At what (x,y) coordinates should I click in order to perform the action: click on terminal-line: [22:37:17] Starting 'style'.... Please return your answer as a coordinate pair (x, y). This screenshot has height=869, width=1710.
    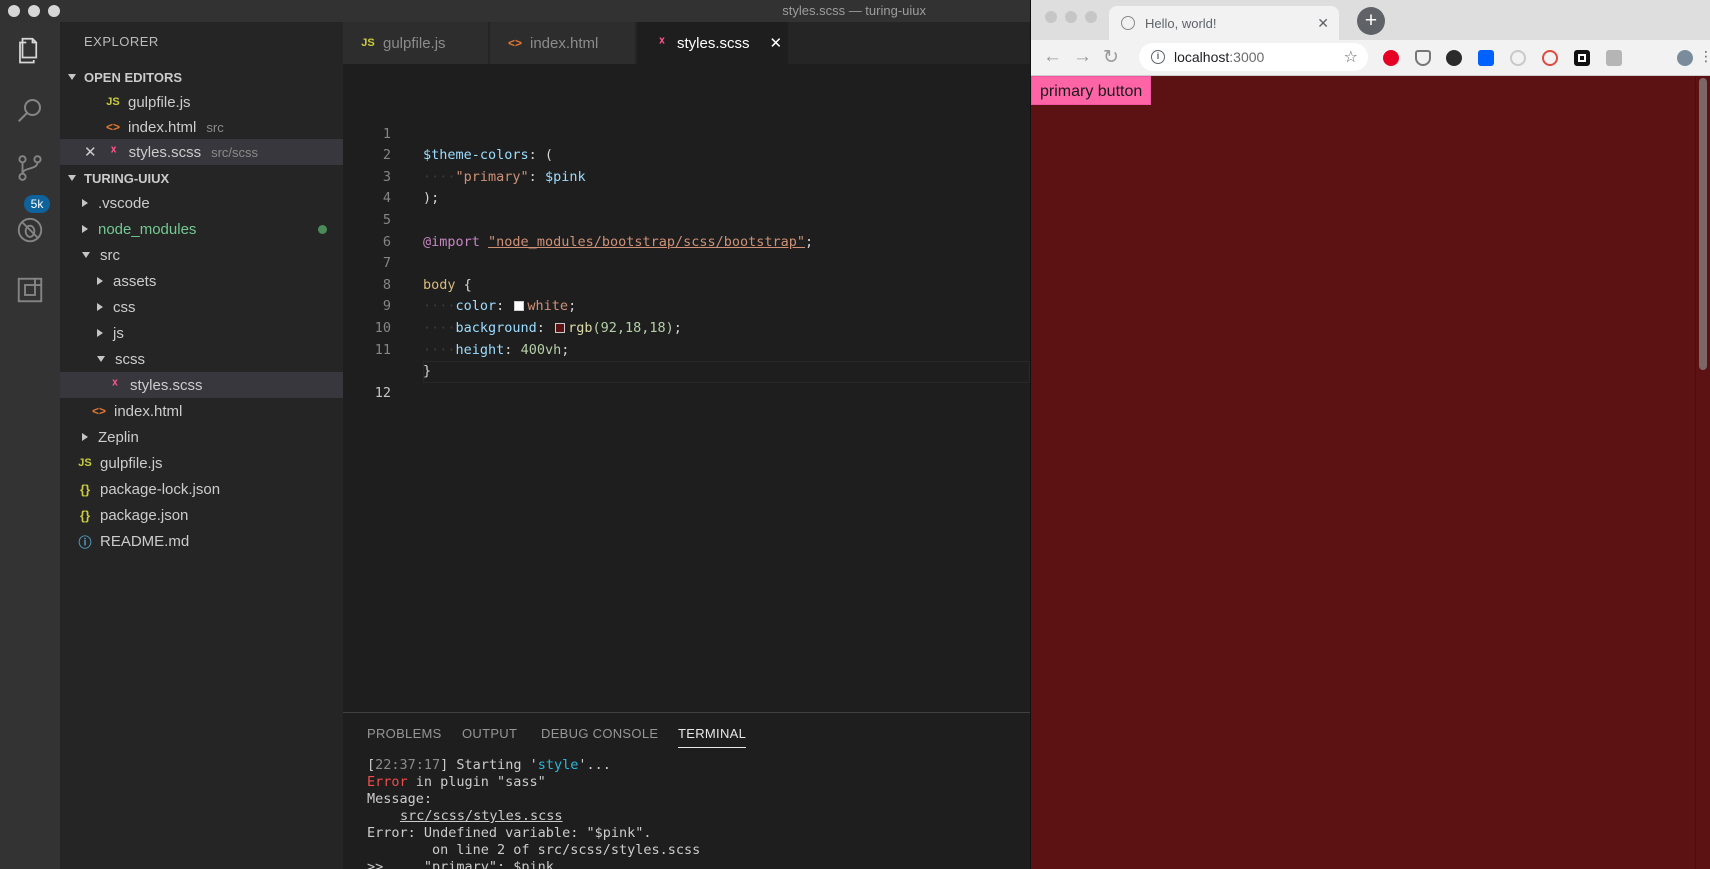
    Looking at the image, I should click on (533, 765).